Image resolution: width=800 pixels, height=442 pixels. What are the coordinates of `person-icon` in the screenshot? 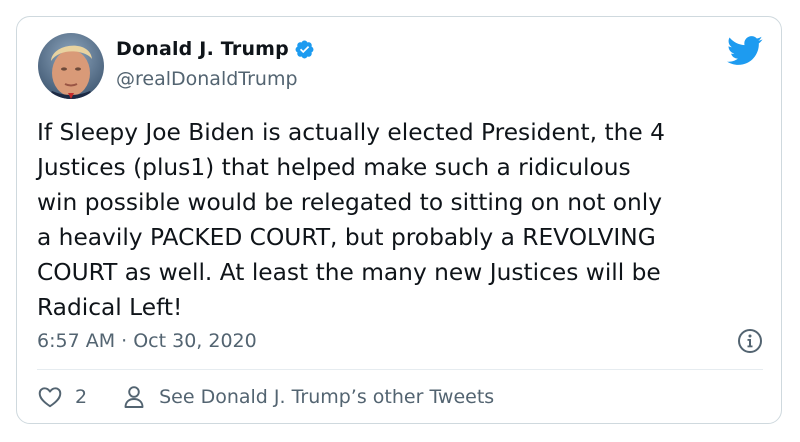 It's located at (134, 397).